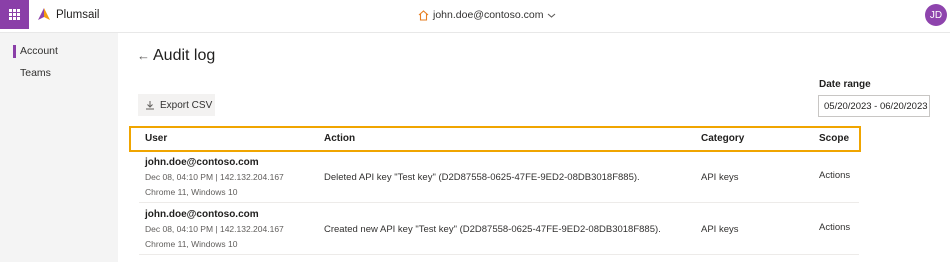 The image size is (950, 262). What do you see at coordinates (14, 51) in the screenshot?
I see `active-indicator` at bounding box center [14, 51].